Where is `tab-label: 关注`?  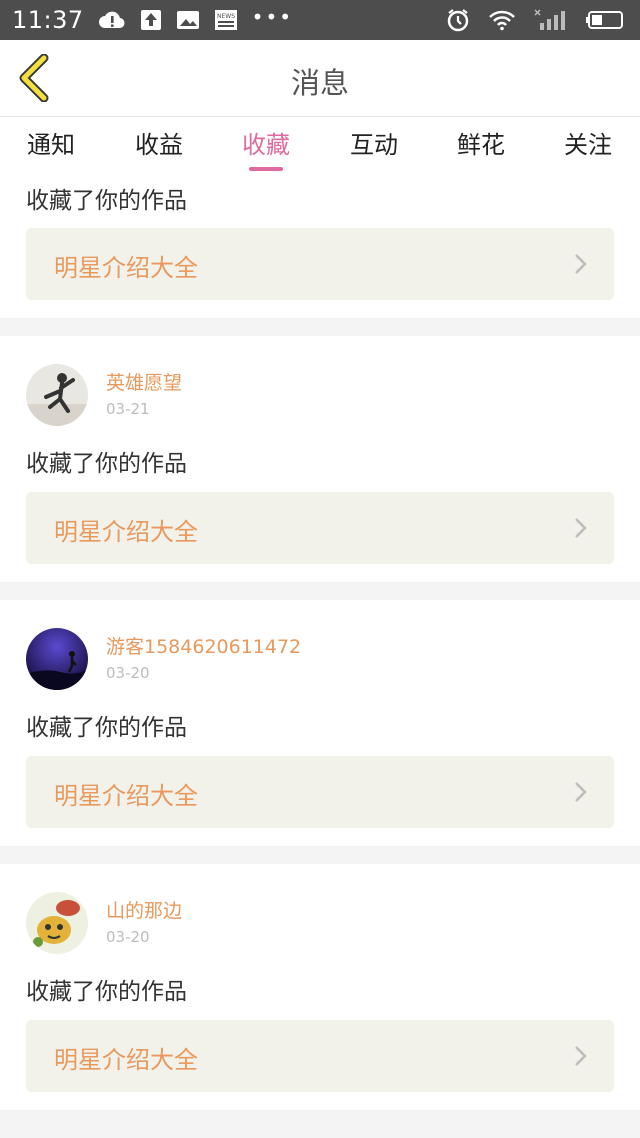
tab-label: 关注 is located at coordinates (588, 145).